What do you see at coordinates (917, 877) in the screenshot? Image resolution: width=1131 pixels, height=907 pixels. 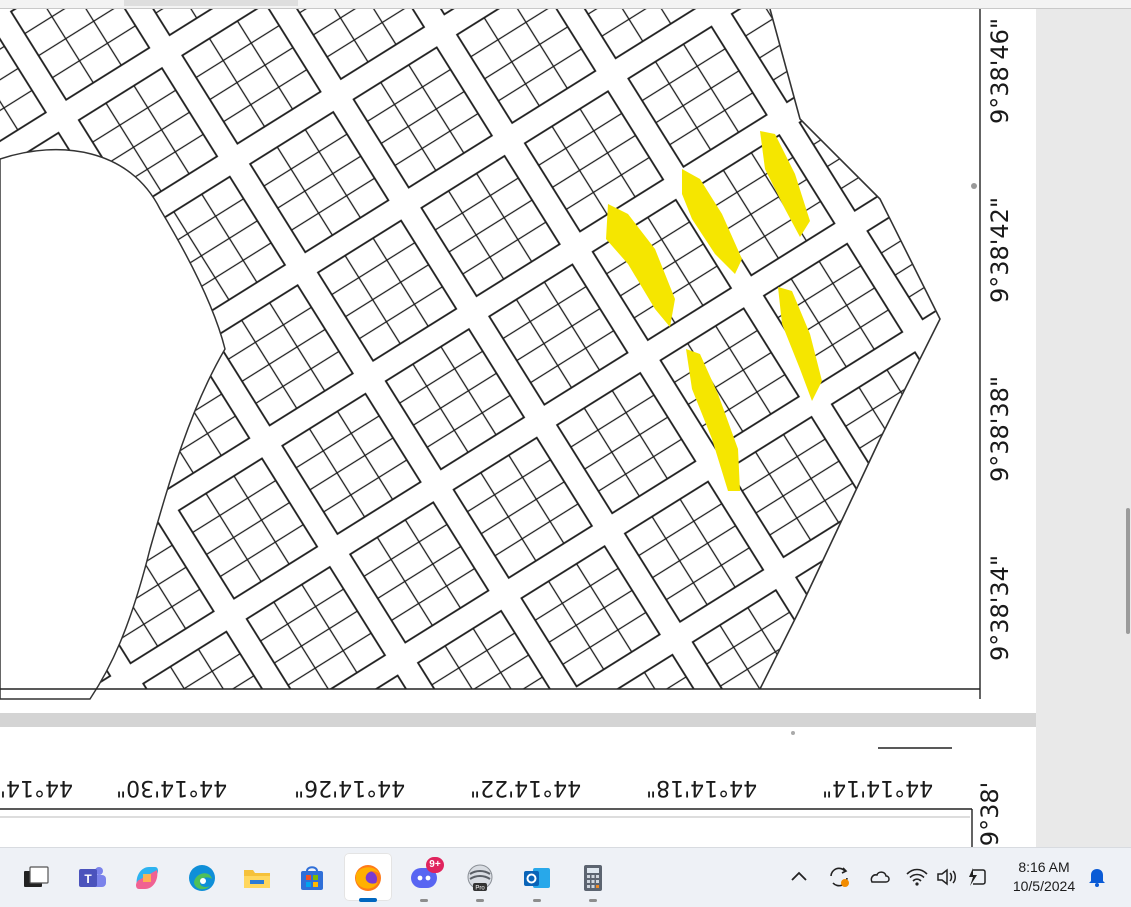 I see `wifi-icon` at bounding box center [917, 877].